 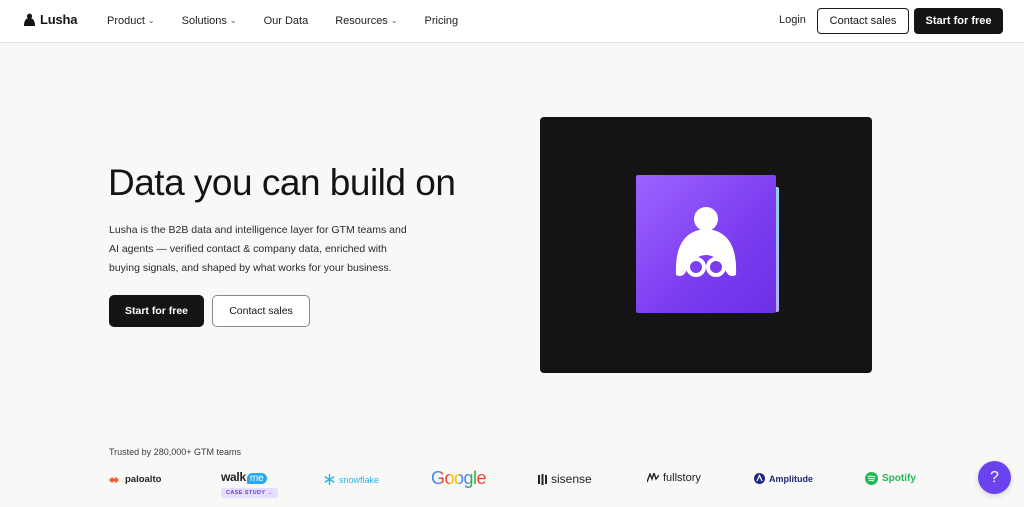 I want to click on trusted-by-text: Trusted by 280,000+ GTM teams, so click(x=175, y=452).